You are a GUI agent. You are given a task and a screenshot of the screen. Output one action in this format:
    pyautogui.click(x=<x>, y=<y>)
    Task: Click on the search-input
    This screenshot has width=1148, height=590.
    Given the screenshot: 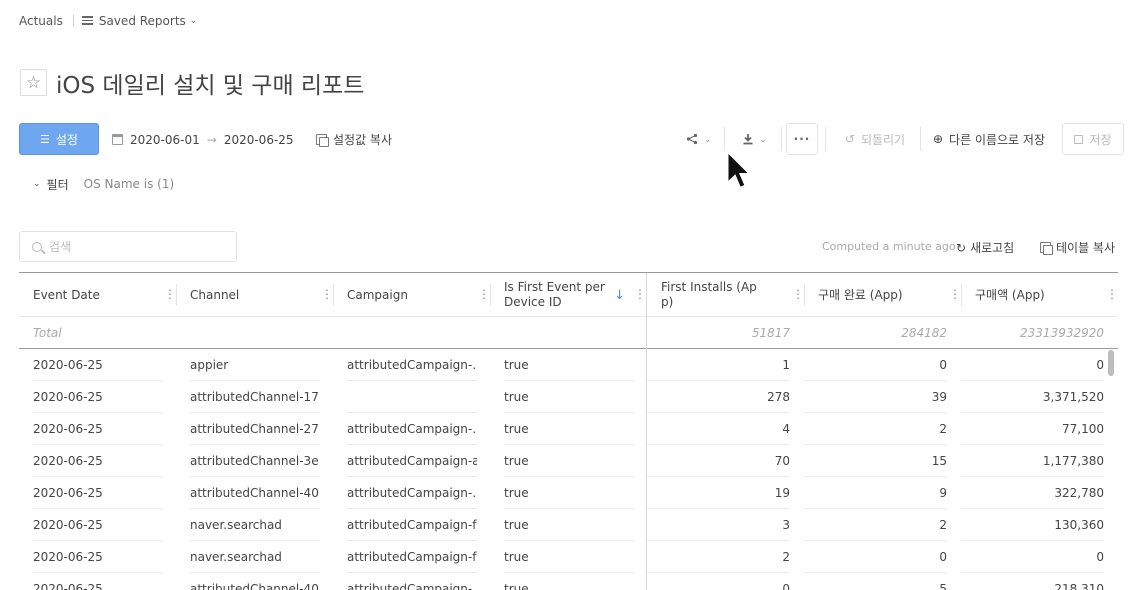 What is the action you would take?
    pyautogui.click(x=129, y=246)
    